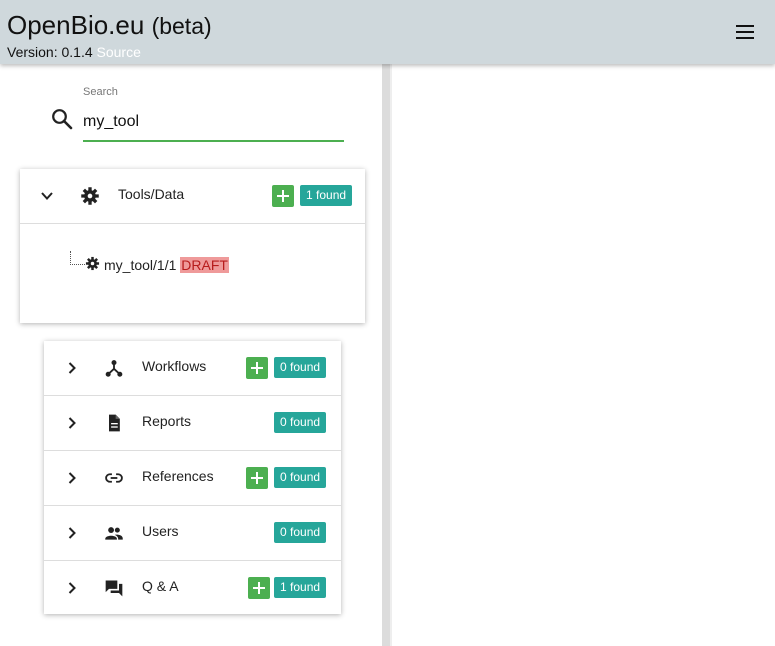  Describe the element at coordinates (283, 196) in the screenshot. I see `add-tool-button` at that location.